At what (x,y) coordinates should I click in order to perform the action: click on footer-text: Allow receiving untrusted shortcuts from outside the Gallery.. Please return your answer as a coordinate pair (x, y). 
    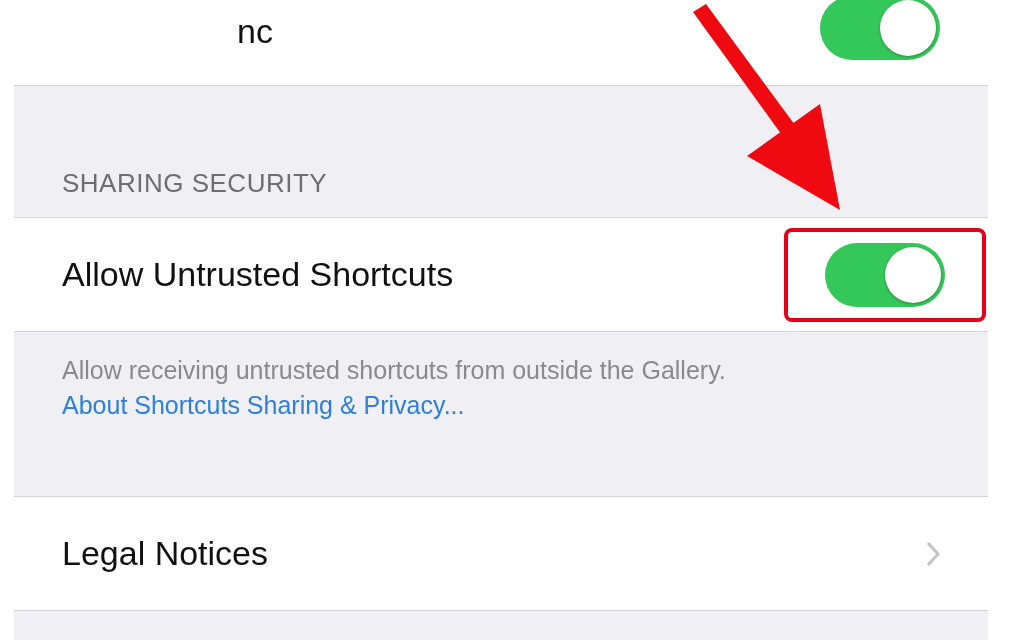
    Looking at the image, I should click on (394, 370).